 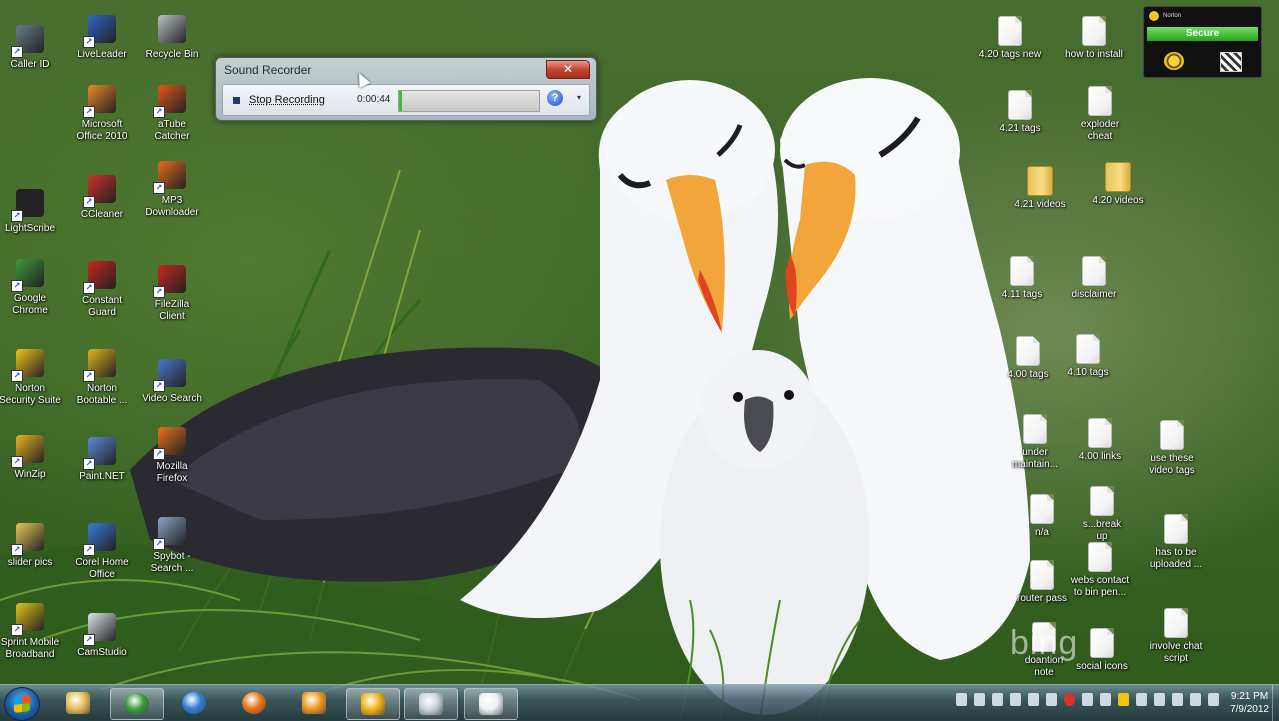 I want to click on recycle-bin-icon, so click(x=172, y=29).